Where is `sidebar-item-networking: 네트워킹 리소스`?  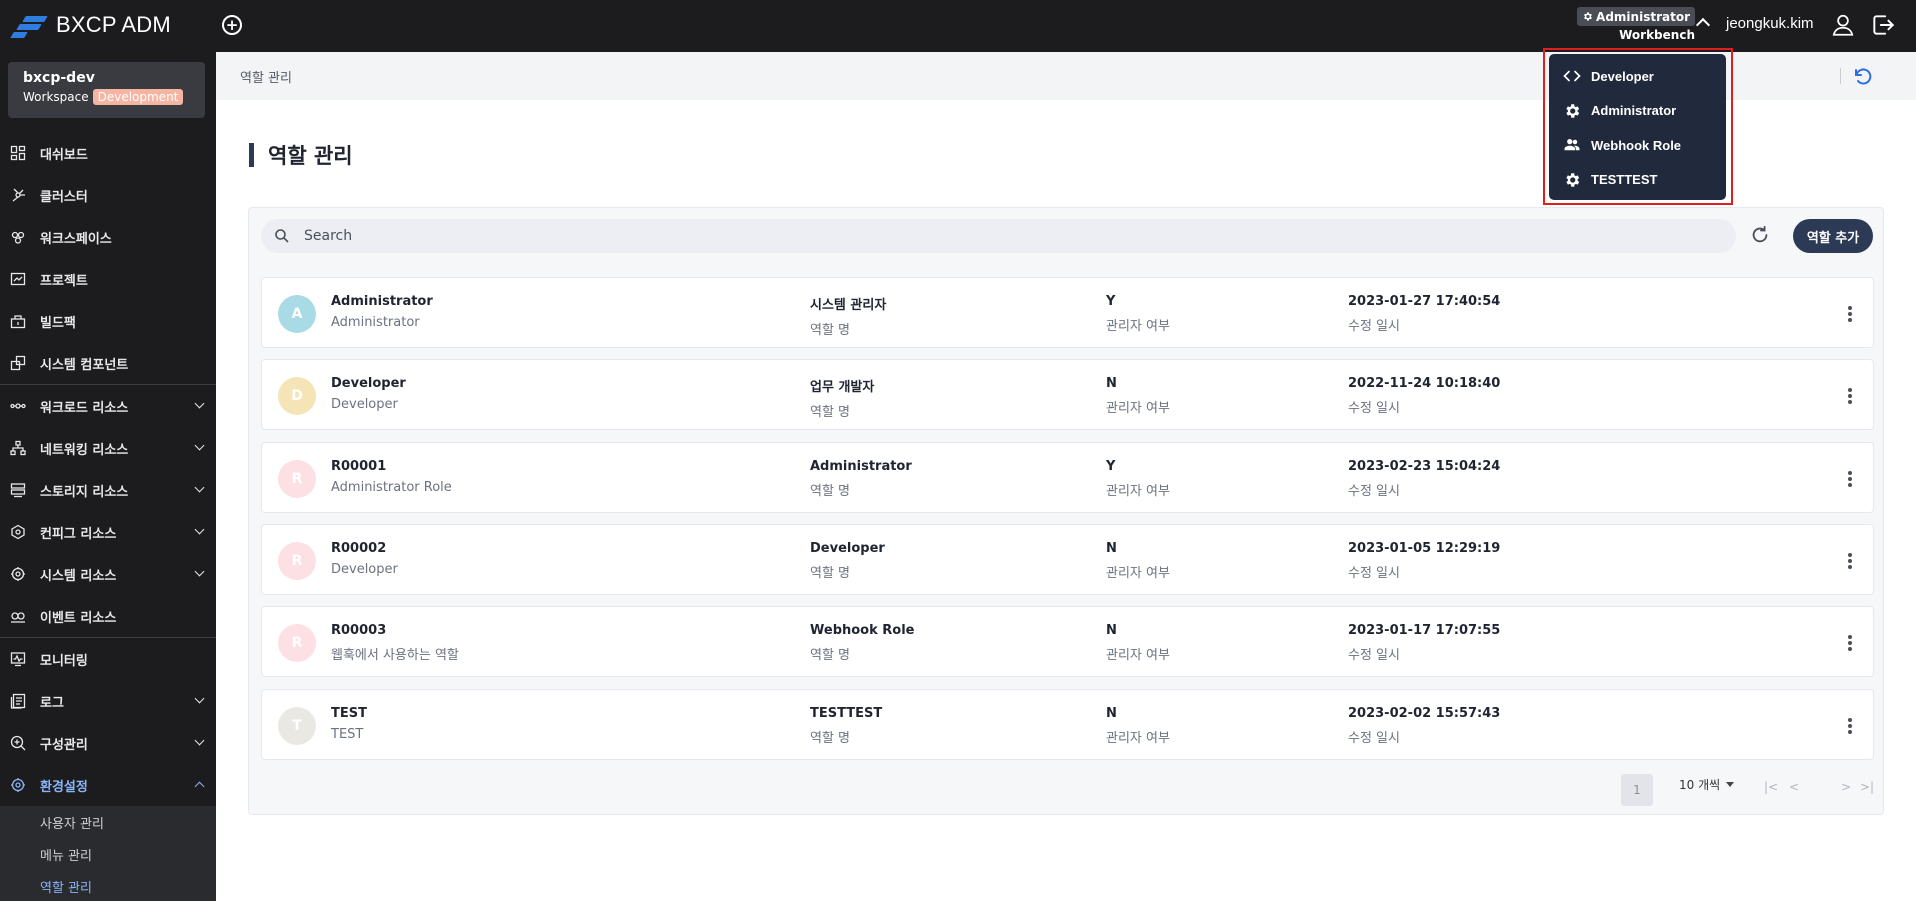 sidebar-item-networking: 네트워킹 리소스 is located at coordinates (108, 448).